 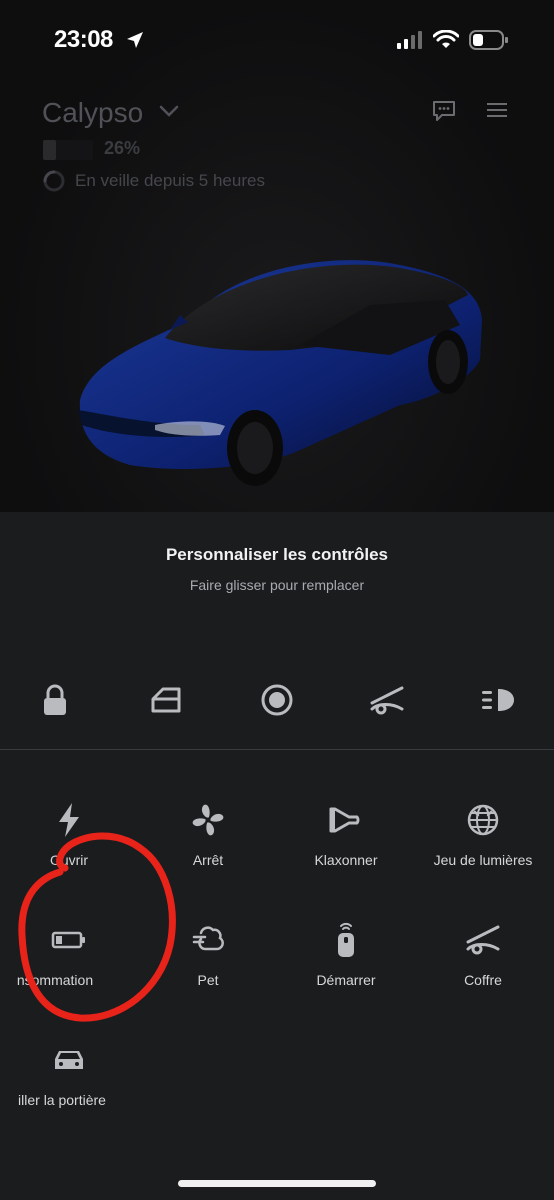 I want to click on standby-status: En veille depuis 5 heures, so click(x=170, y=180).